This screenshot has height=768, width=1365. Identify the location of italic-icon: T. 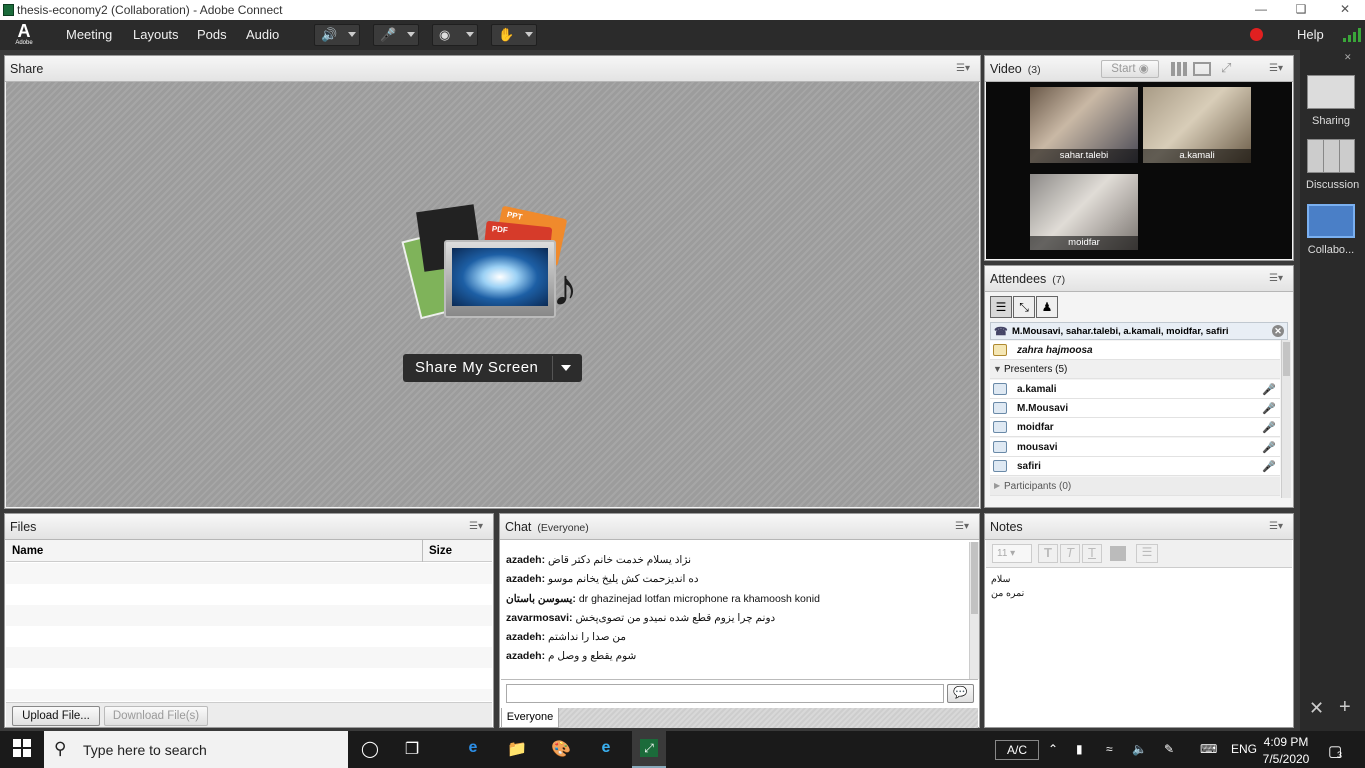
(1070, 553).